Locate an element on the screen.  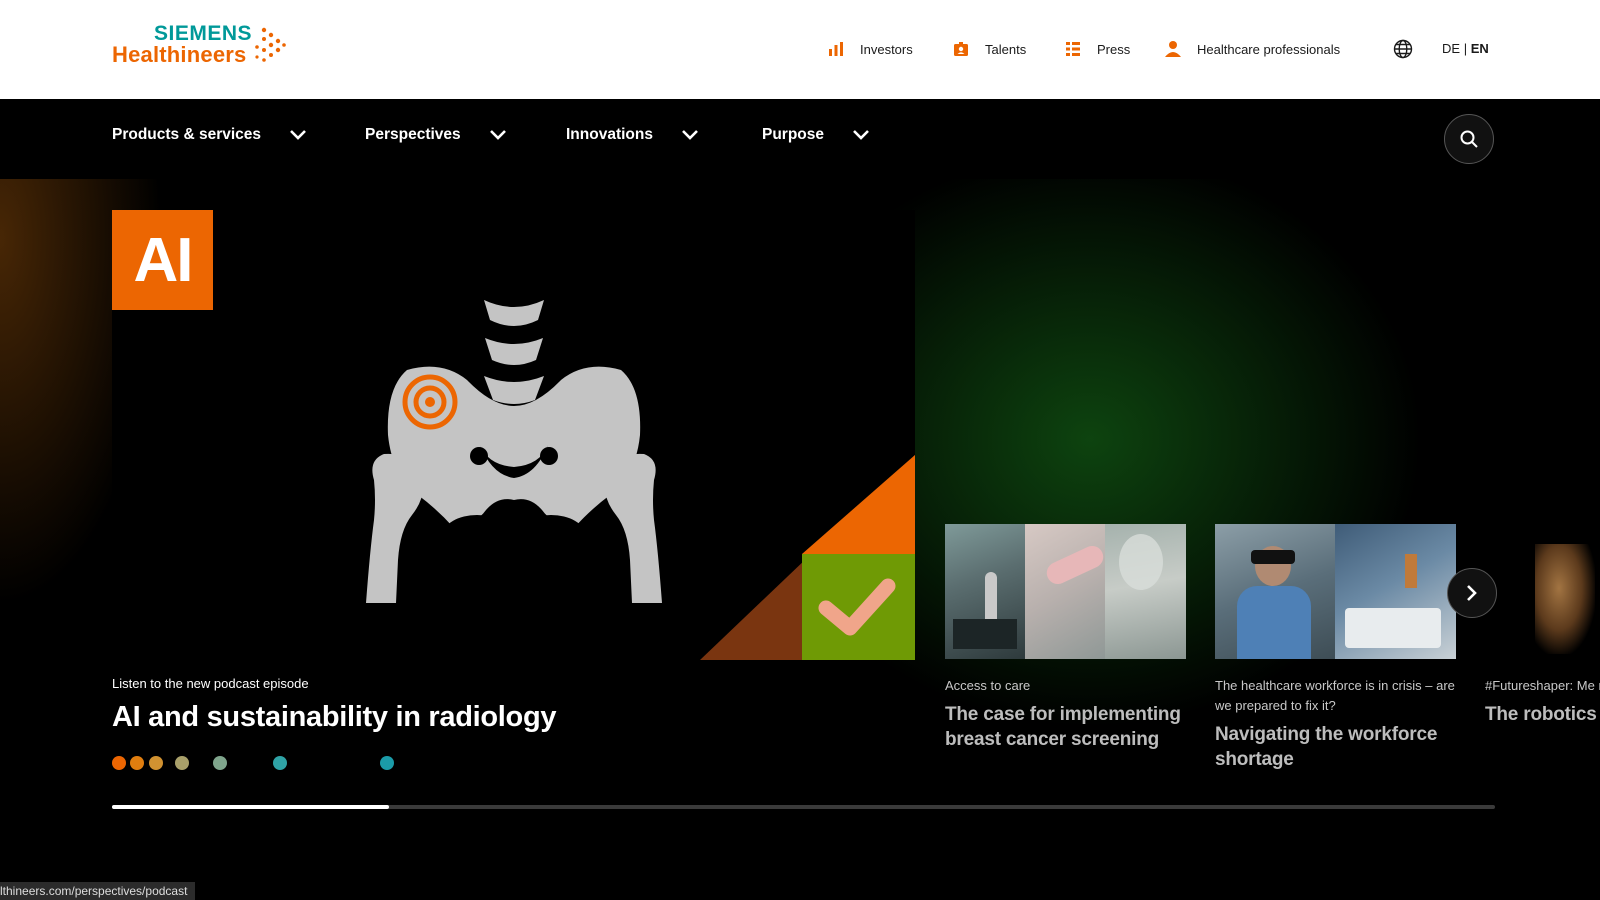
article-card-kicker: #Futureshaper: Me robots is located at coordinates (1542, 685).